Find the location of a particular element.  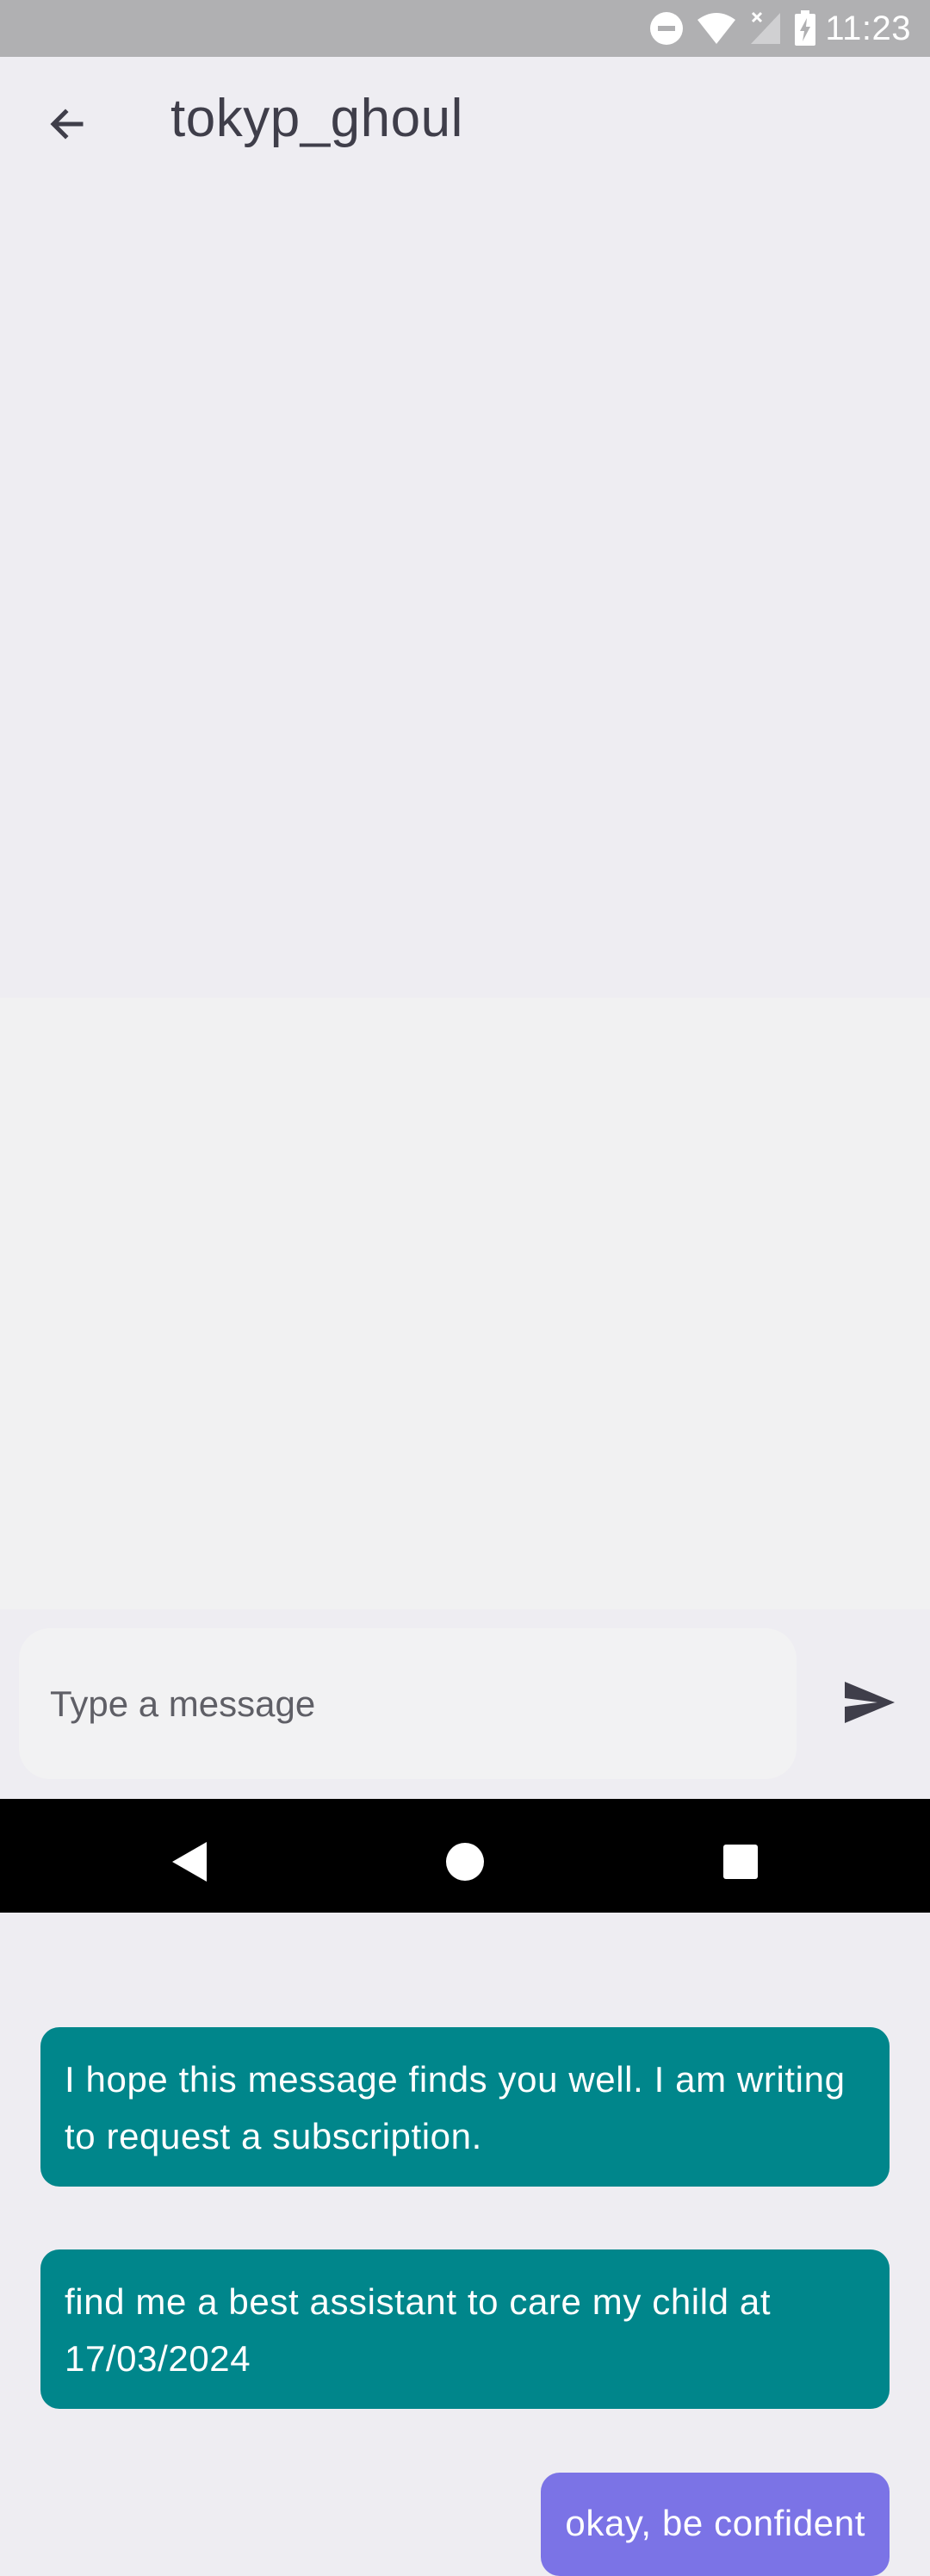

message-composer is located at coordinates (465, 1704).